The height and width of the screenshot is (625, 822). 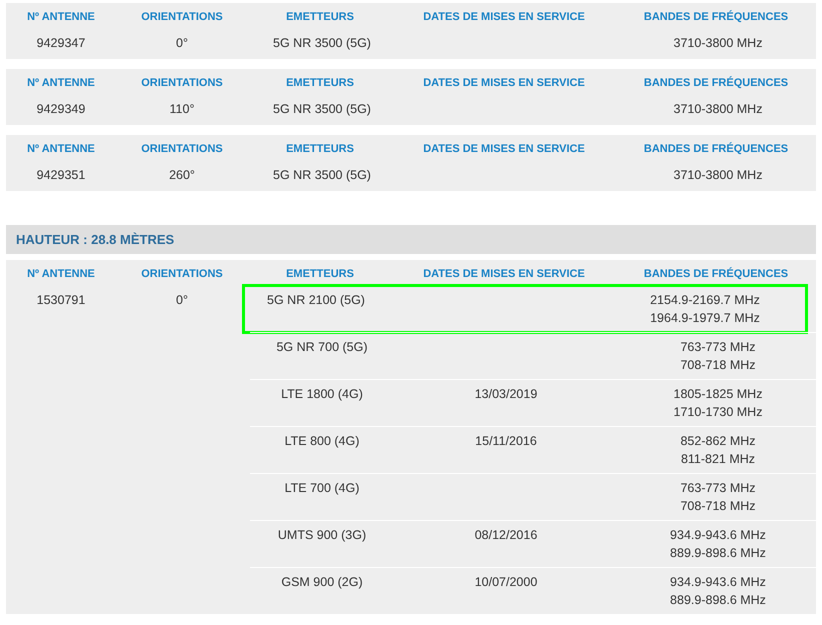 What do you see at coordinates (182, 175) in the screenshot?
I see `table-cell-text: 260°` at bounding box center [182, 175].